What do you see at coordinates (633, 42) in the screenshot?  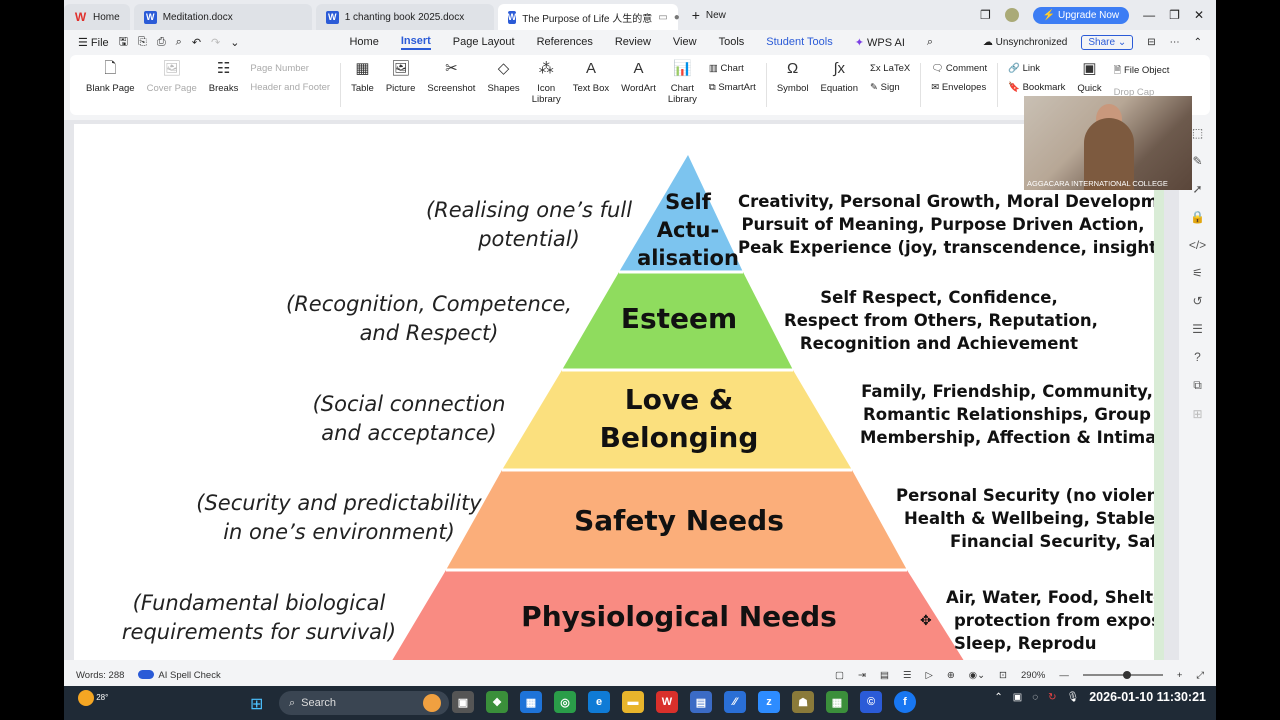 I see `menu-review: Review` at bounding box center [633, 42].